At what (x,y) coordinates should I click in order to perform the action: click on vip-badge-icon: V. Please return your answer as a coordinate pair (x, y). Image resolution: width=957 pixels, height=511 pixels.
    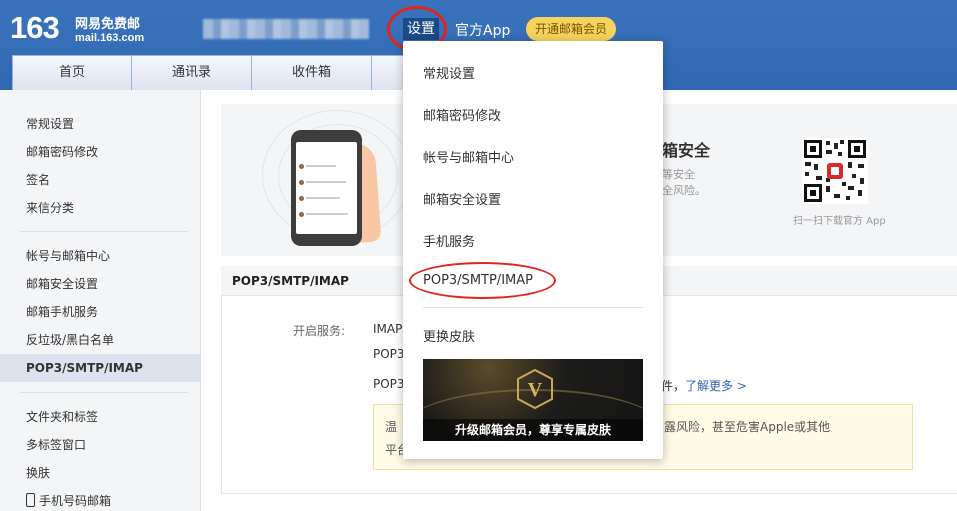
    Looking at the image, I should click on (535, 389).